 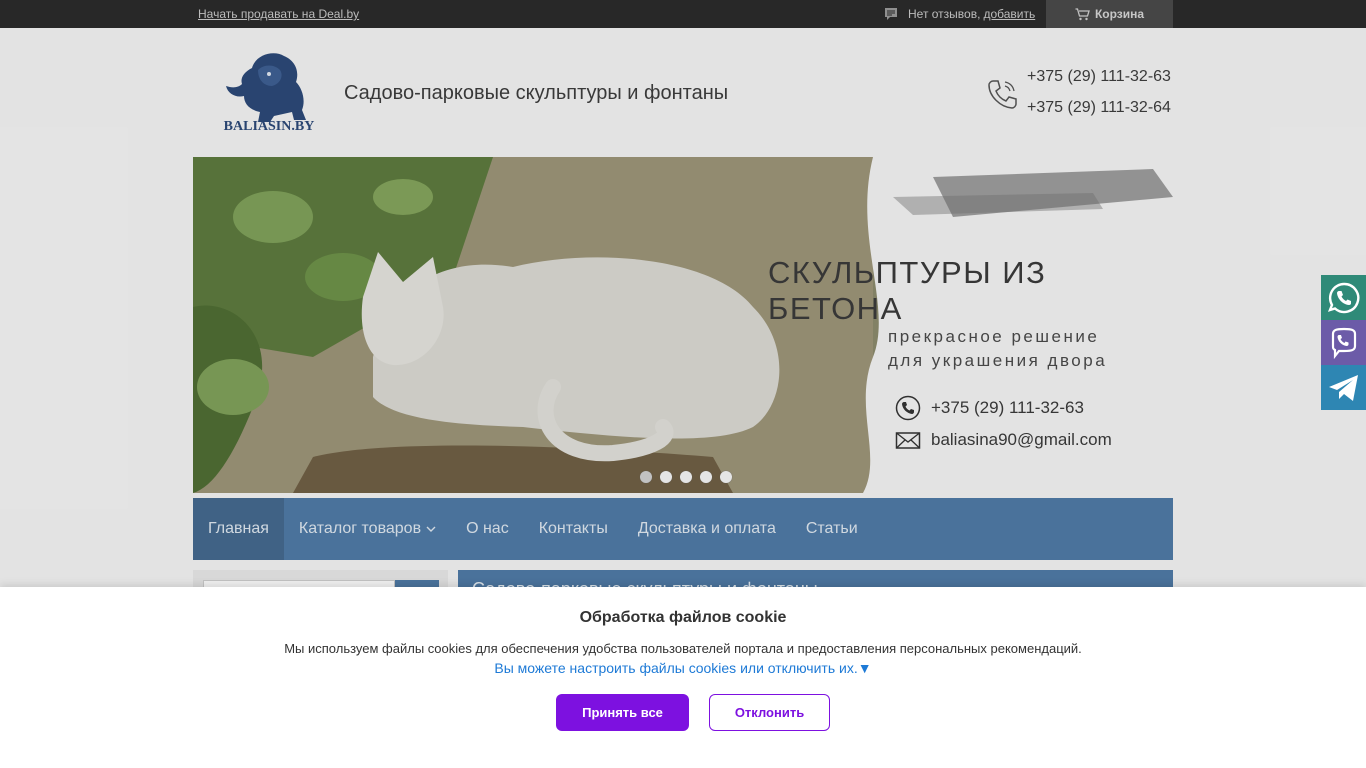 I want to click on viber-button, so click(x=1343, y=342).